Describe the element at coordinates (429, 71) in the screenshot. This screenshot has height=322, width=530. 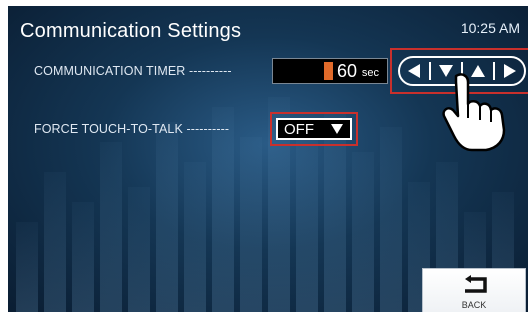
I see `nav-divider` at that location.